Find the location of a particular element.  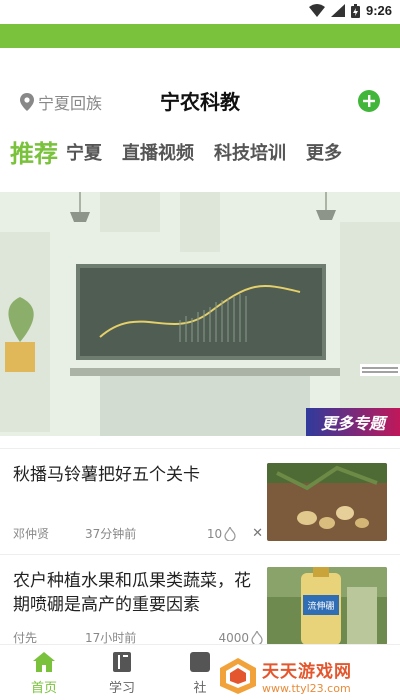

tab-more: 更多 is located at coordinates (324, 154).